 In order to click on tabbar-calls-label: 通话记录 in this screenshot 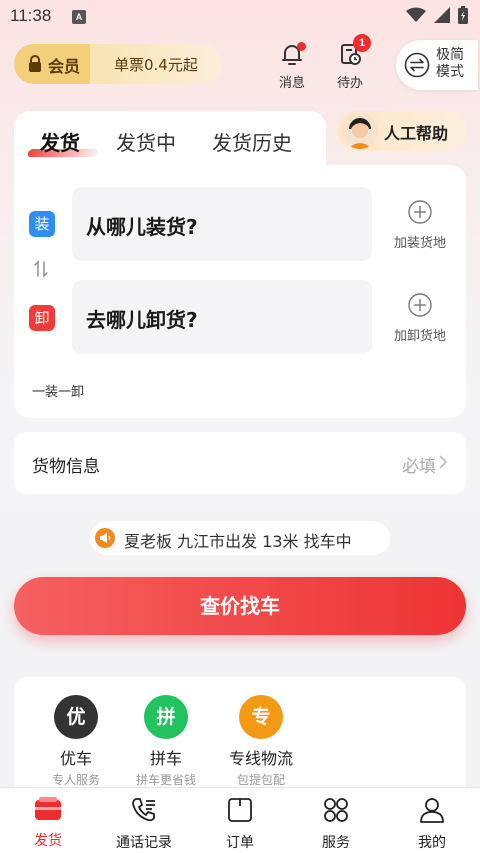, I will do `click(144, 843)`.